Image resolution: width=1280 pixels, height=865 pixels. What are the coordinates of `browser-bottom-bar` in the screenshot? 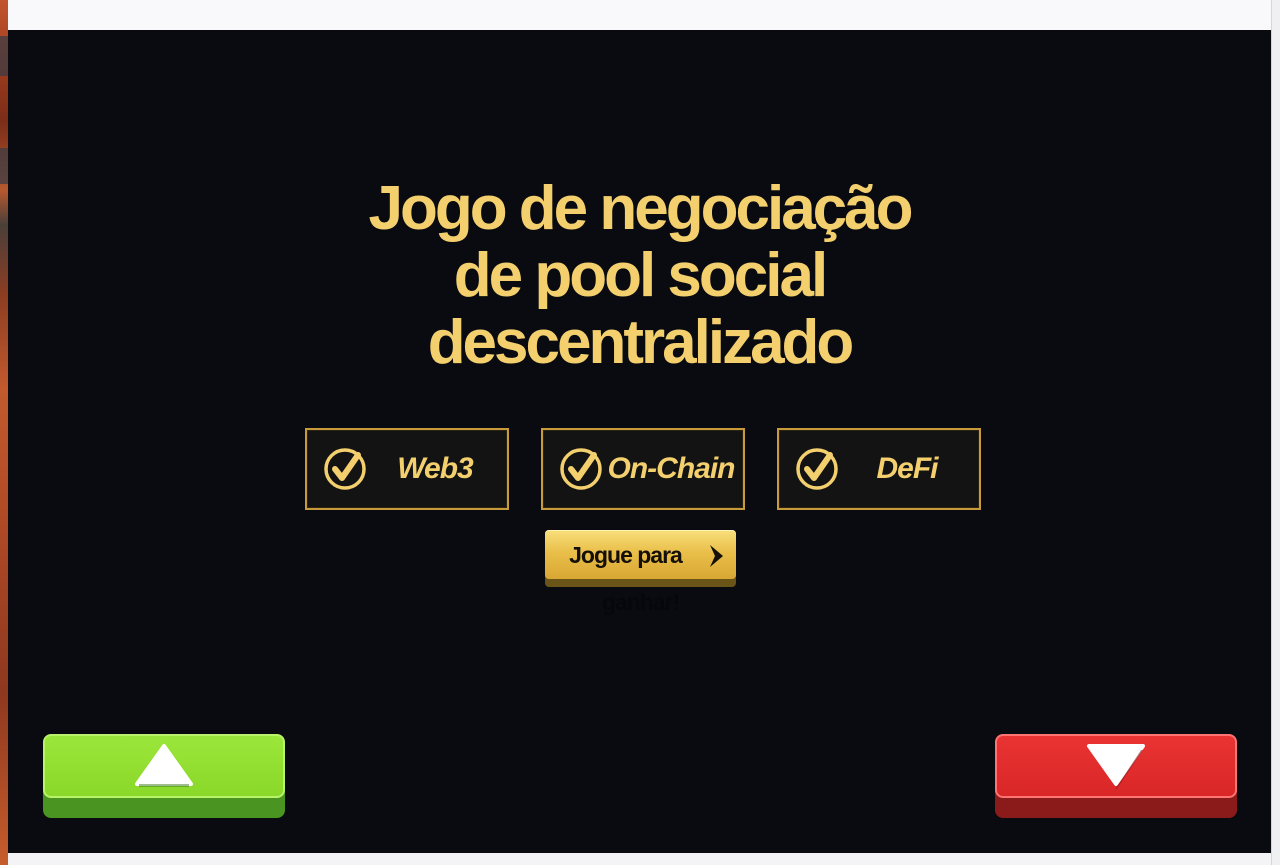 It's located at (639, 859).